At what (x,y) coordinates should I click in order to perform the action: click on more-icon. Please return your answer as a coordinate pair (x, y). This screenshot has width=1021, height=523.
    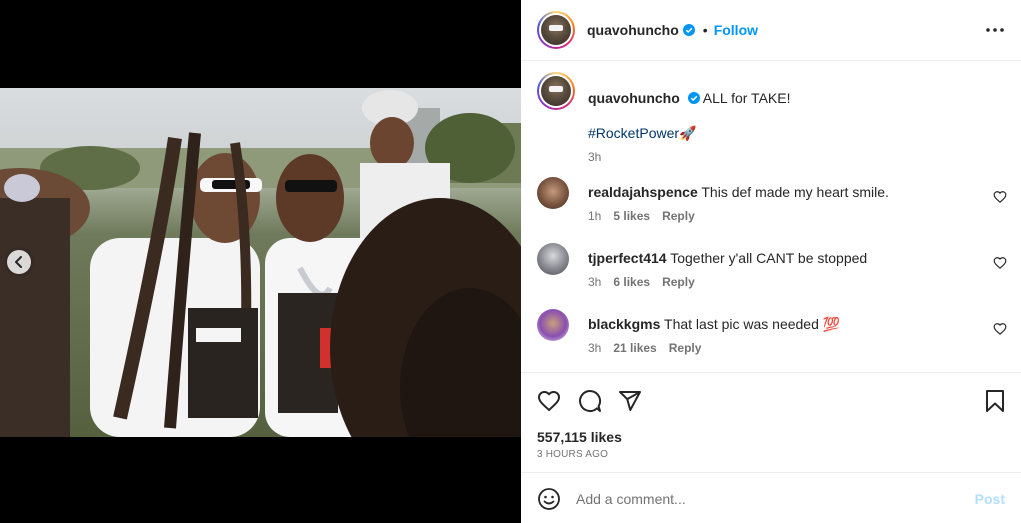
    Looking at the image, I should click on (995, 30).